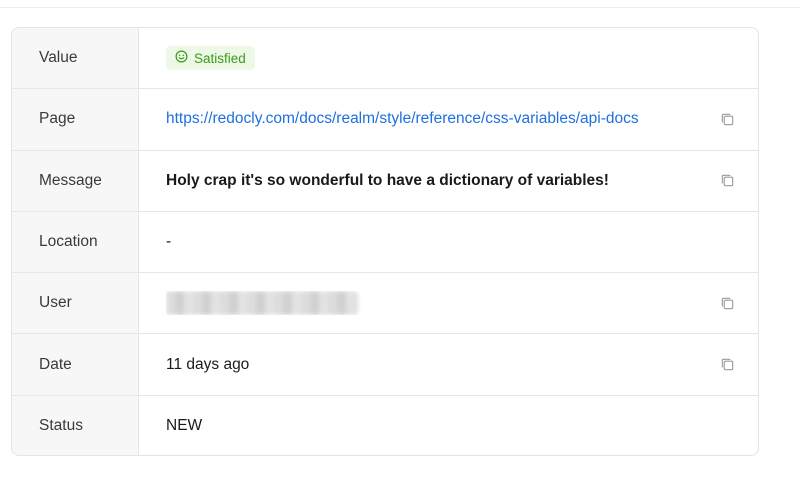 The image size is (800, 477). I want to click on row-date: Date 11 days ago, so click(385, 365).